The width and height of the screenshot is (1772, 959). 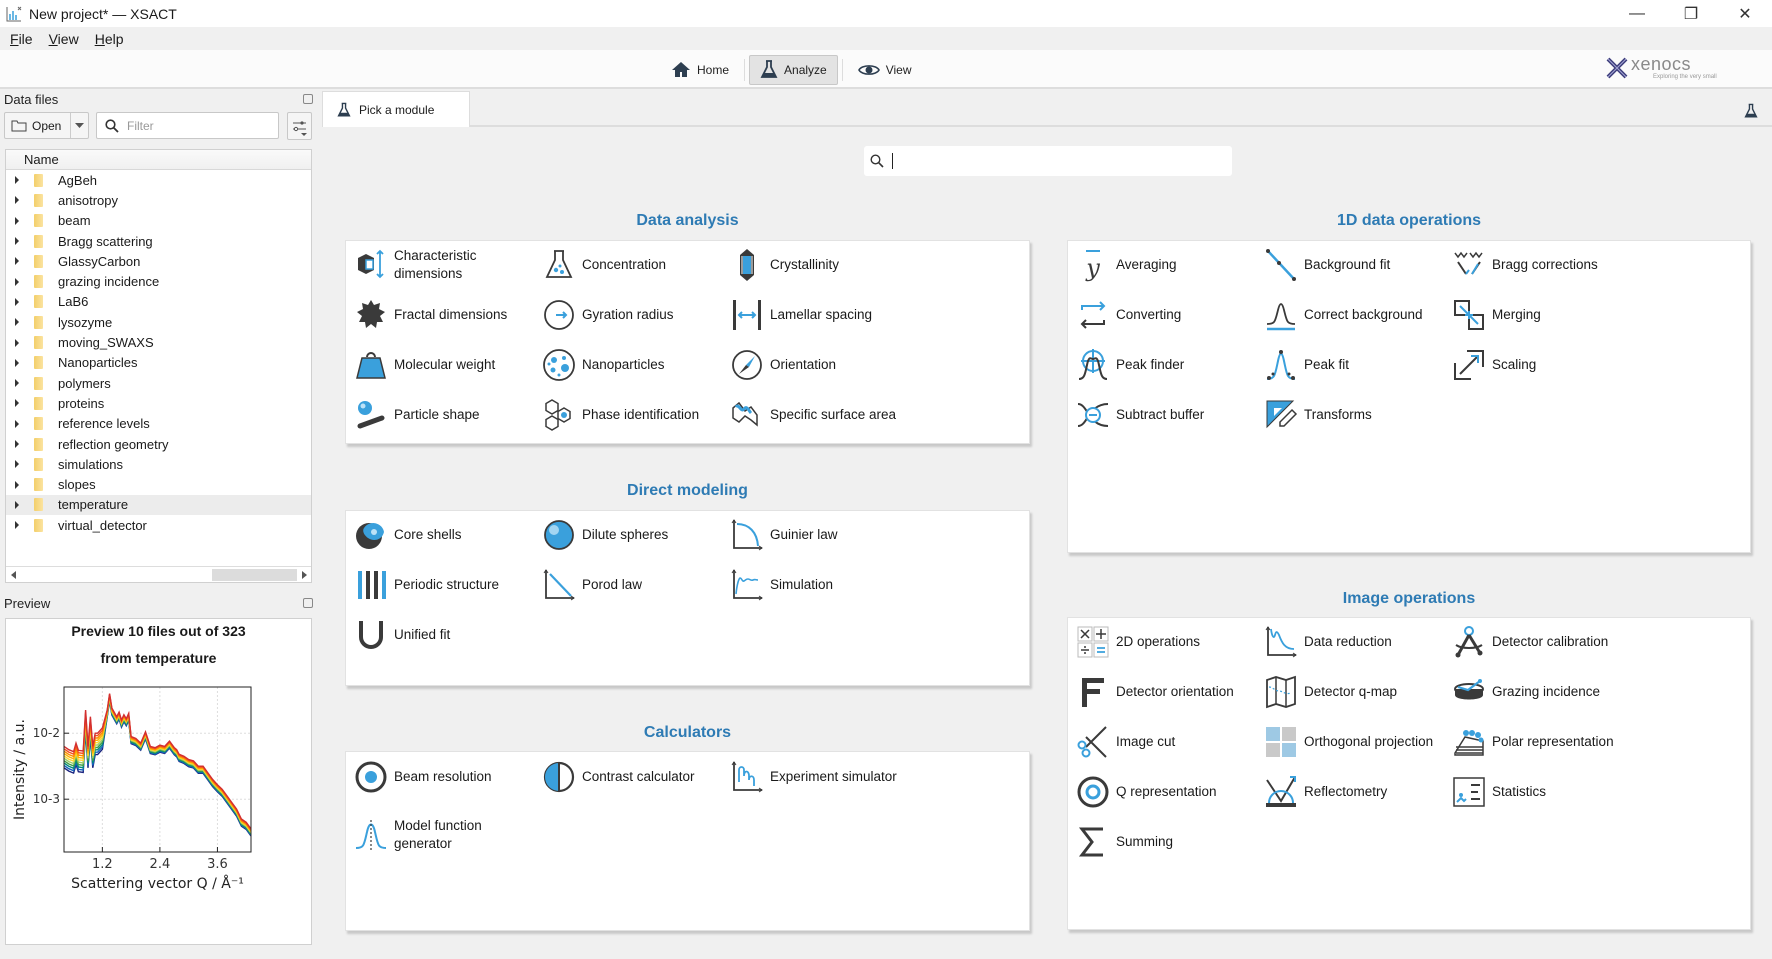 What do you see at coordinates (1356, 742) in the screenshot?
I see `module-orthogonal-projection: Orthogonal projection` at bounding box center [1356, 742].